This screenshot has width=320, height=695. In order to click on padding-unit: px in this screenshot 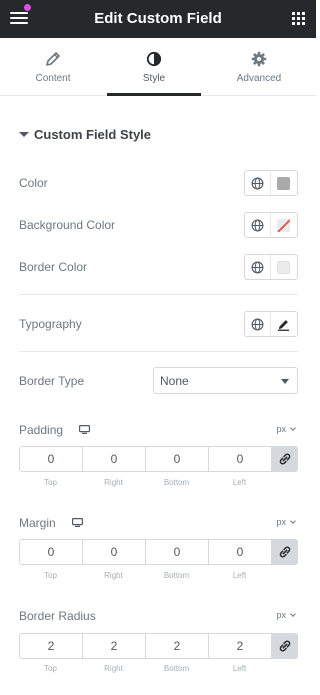, I will do `click(281, 429)`.